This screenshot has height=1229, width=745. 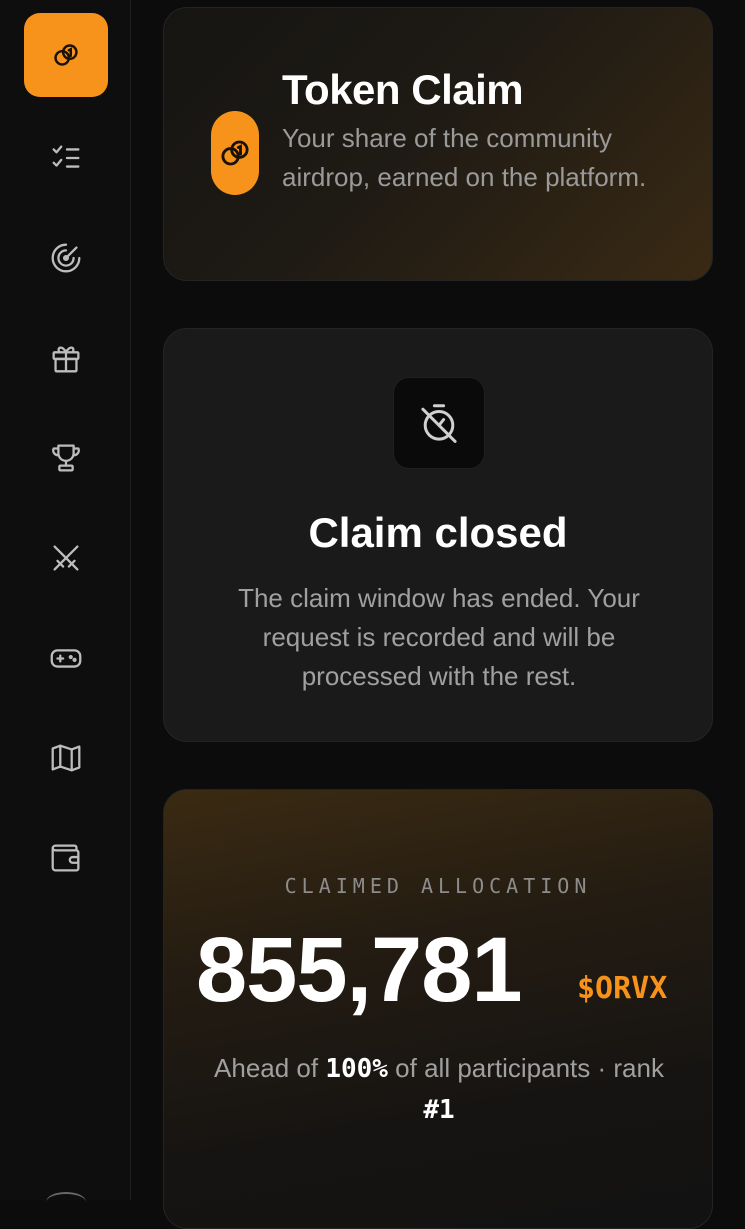 I want to click on timer-off-icon, so click(x=439, y=423).